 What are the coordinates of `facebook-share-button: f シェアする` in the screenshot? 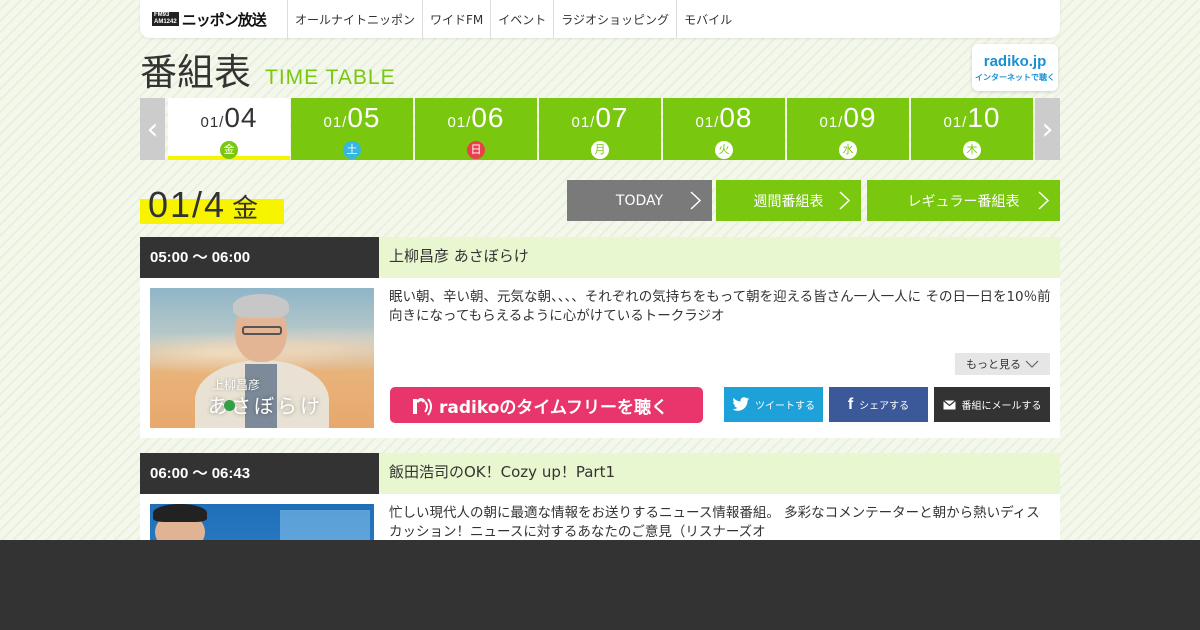 It's located at (878, 404).